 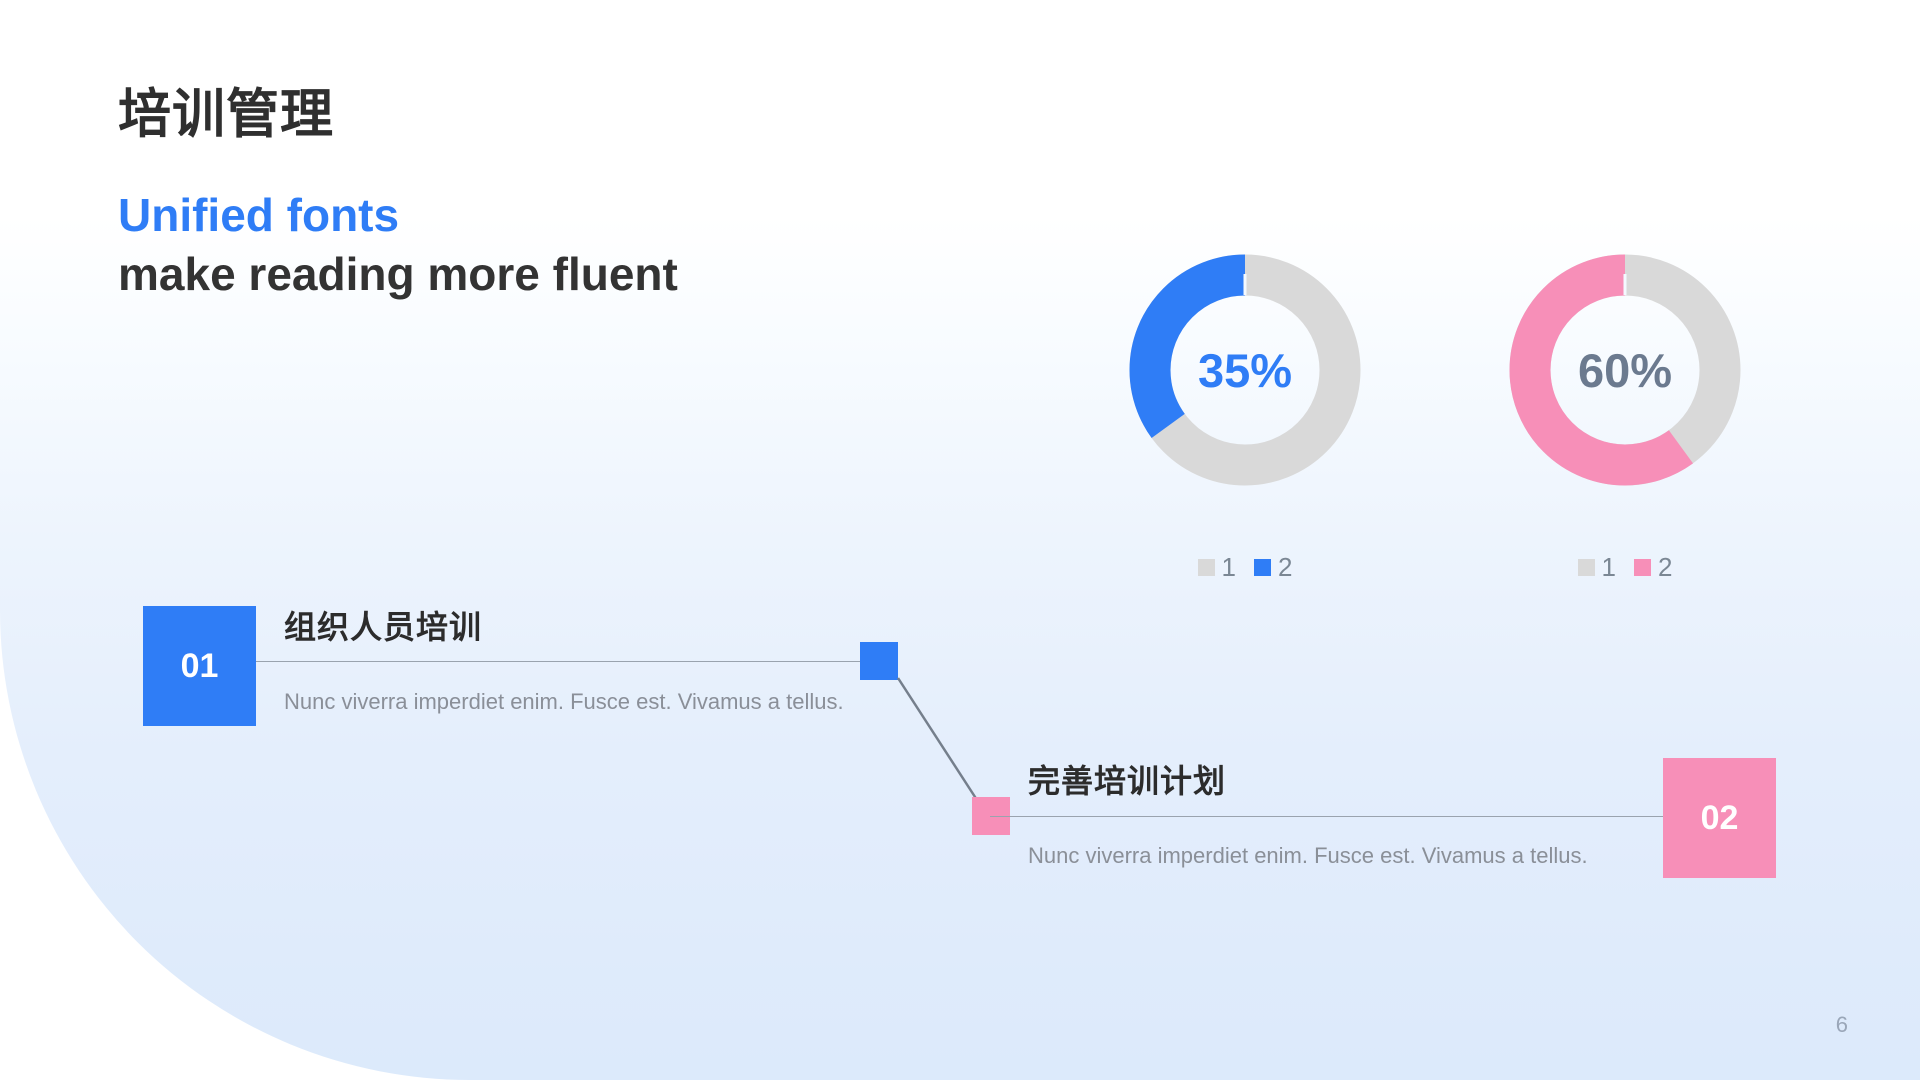 What do you see at coordinates (259, 215) in the screenshot?
I see `headline-line-1: Unified fonts` at bounding box center [259, 215].